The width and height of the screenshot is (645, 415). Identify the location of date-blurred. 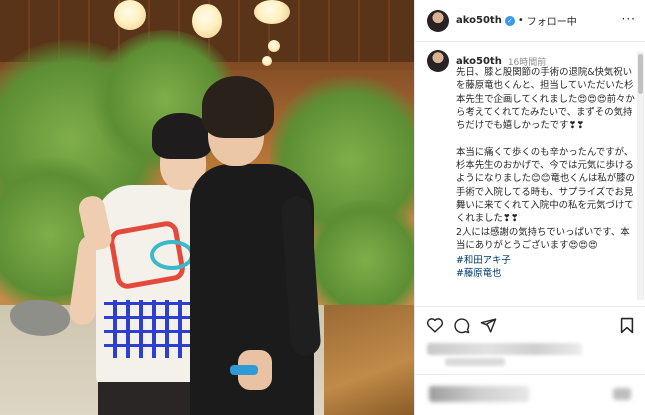
(475, 362).